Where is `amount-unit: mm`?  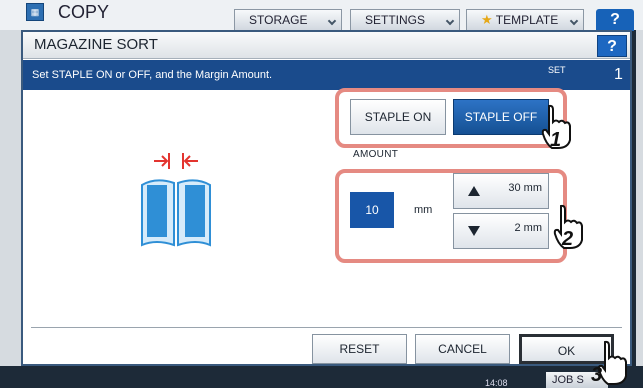 amount-unit: mm is located at coordinates (423, 210).